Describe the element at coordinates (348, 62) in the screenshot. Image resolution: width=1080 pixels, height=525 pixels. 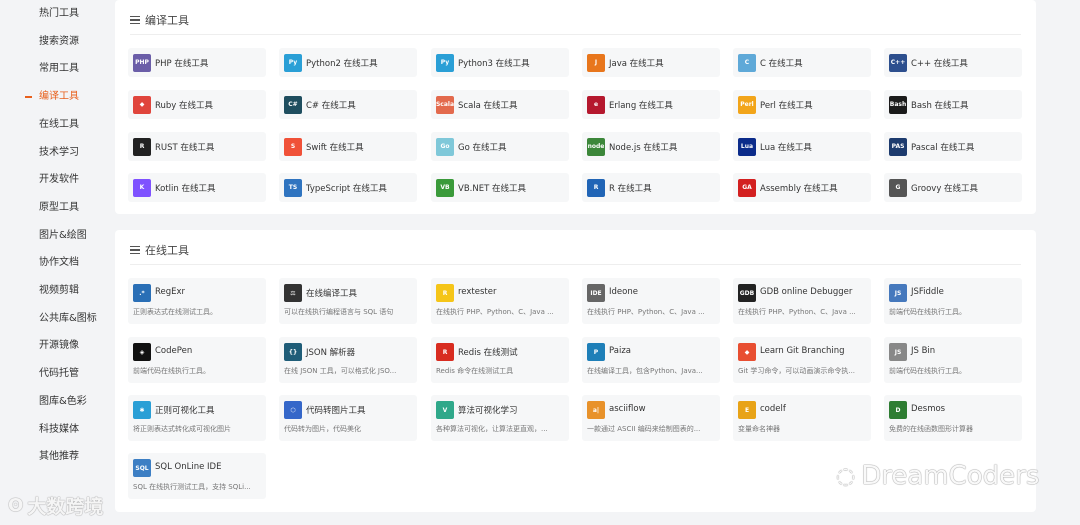
I see `tool-card: Py Python2 在线工具` at that location.